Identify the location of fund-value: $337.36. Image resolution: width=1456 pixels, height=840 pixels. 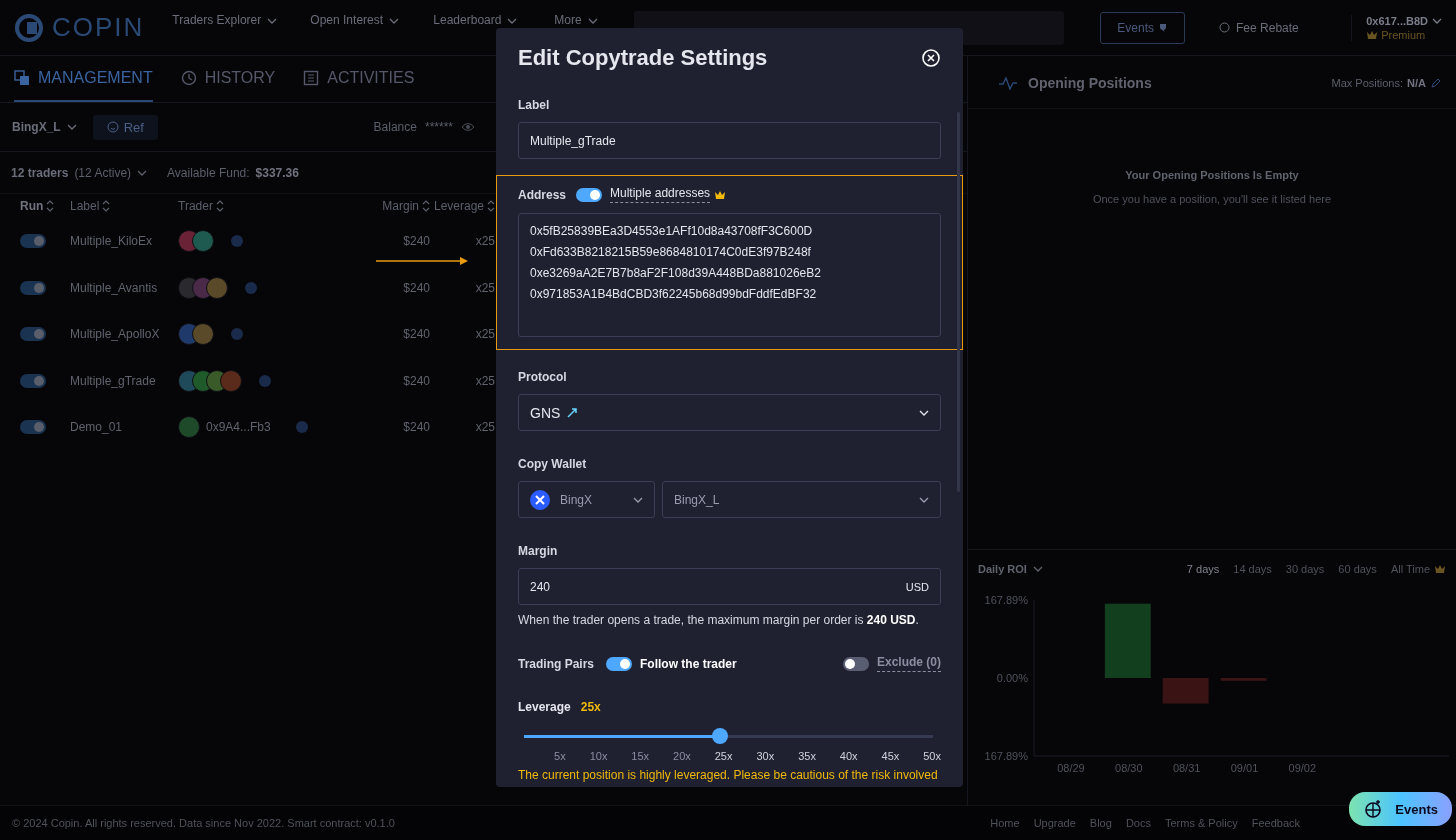
(277, 172).